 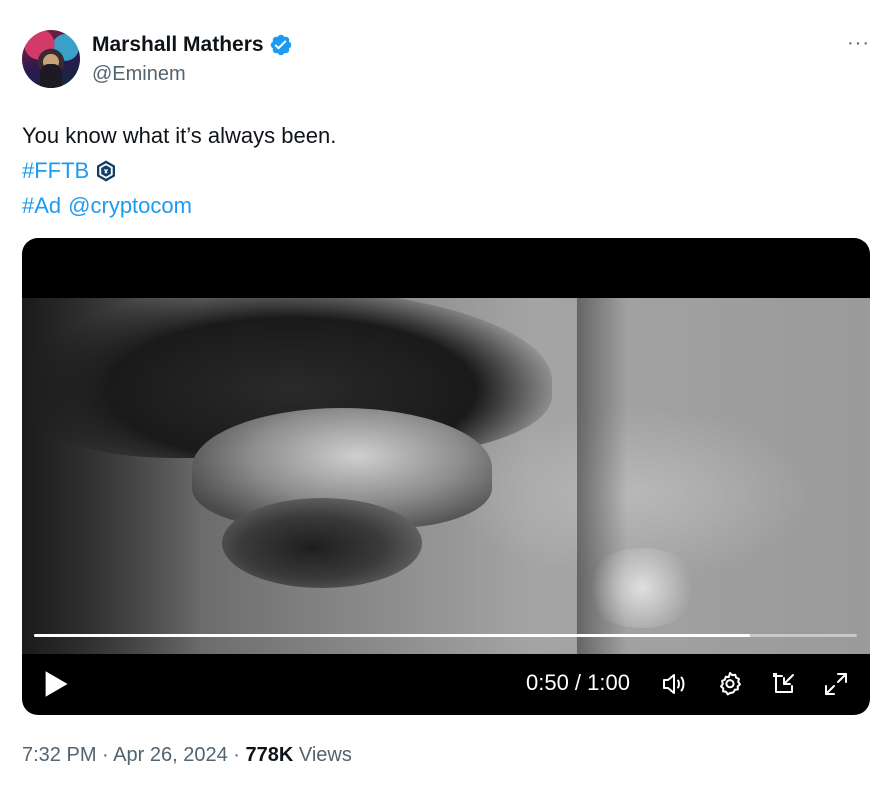 I want to click on hashtag-ad-link: #Ad, so click(x=41, y=205).